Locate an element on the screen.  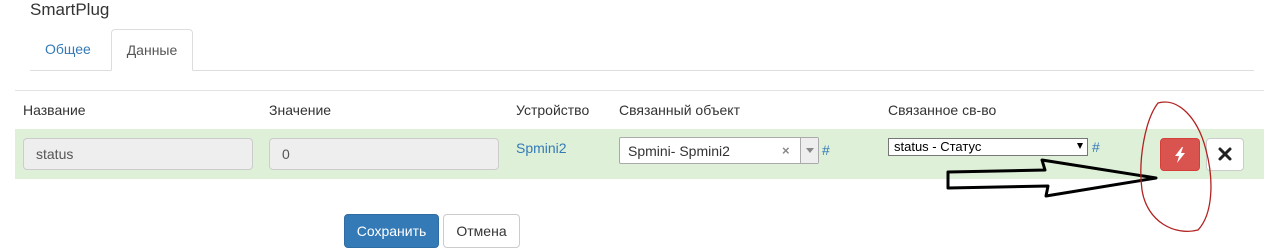
table-top-border is located at coordinates (639, 90).